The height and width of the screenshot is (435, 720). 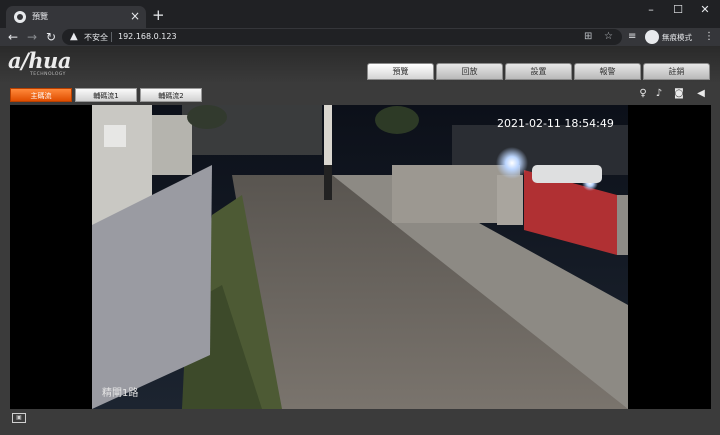 What do you see at coordinates (96, 37) in the screenshot?
I see `security-label: 不安全` at bounding box center [96, 37].